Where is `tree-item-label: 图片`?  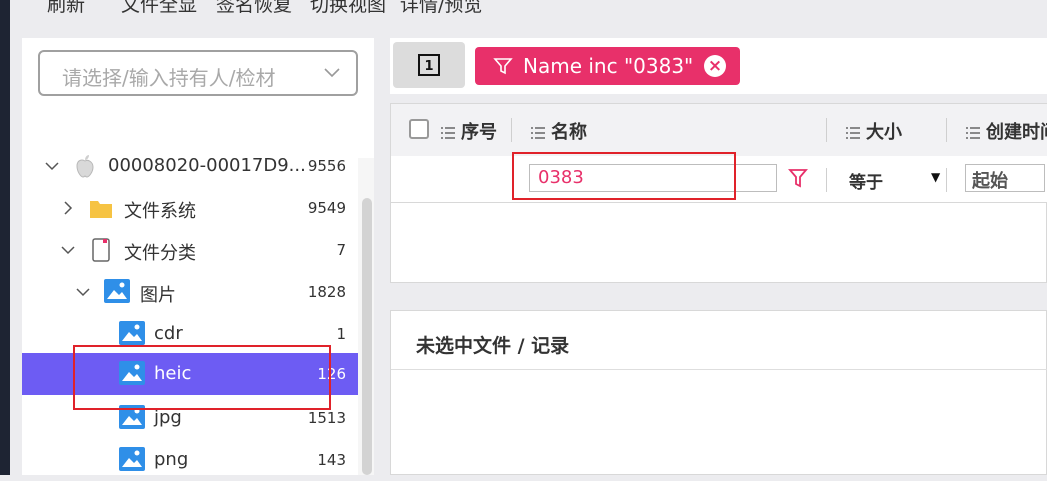
tree-item-label: 图片 is located at coordinates (158, 295).